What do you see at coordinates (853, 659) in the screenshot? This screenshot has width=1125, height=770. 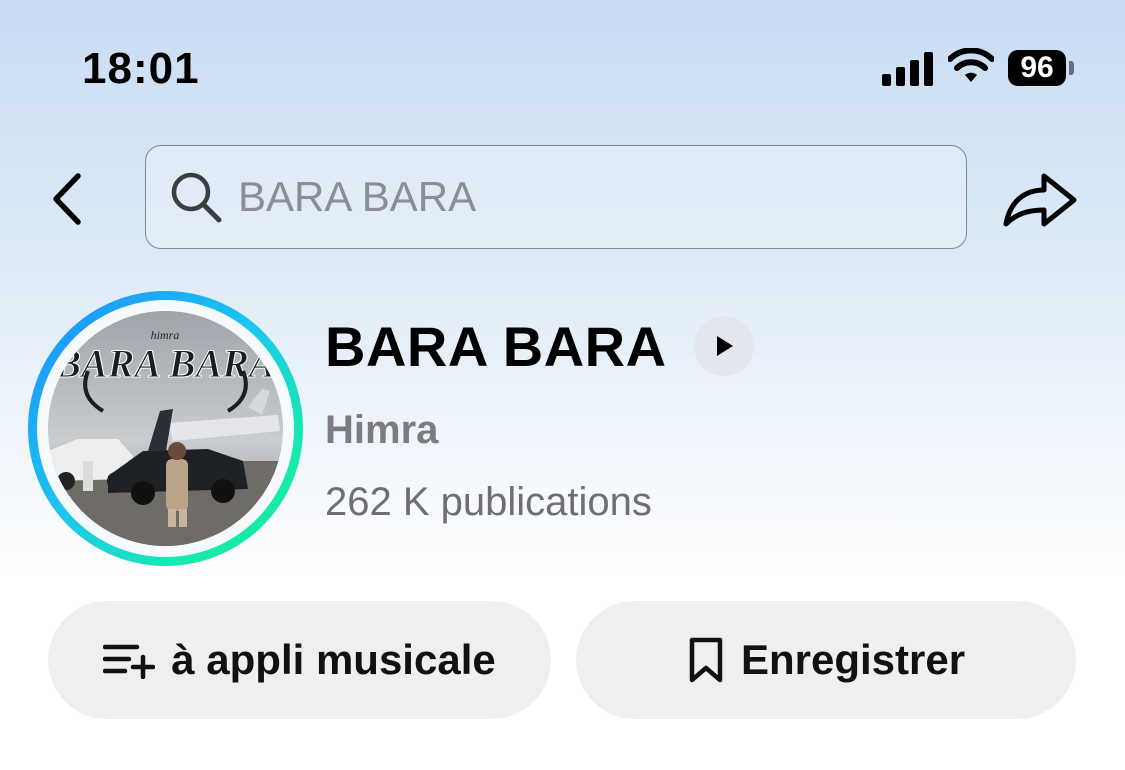 I see `save-label: Enregistrer` at bounding box center [853, 659].